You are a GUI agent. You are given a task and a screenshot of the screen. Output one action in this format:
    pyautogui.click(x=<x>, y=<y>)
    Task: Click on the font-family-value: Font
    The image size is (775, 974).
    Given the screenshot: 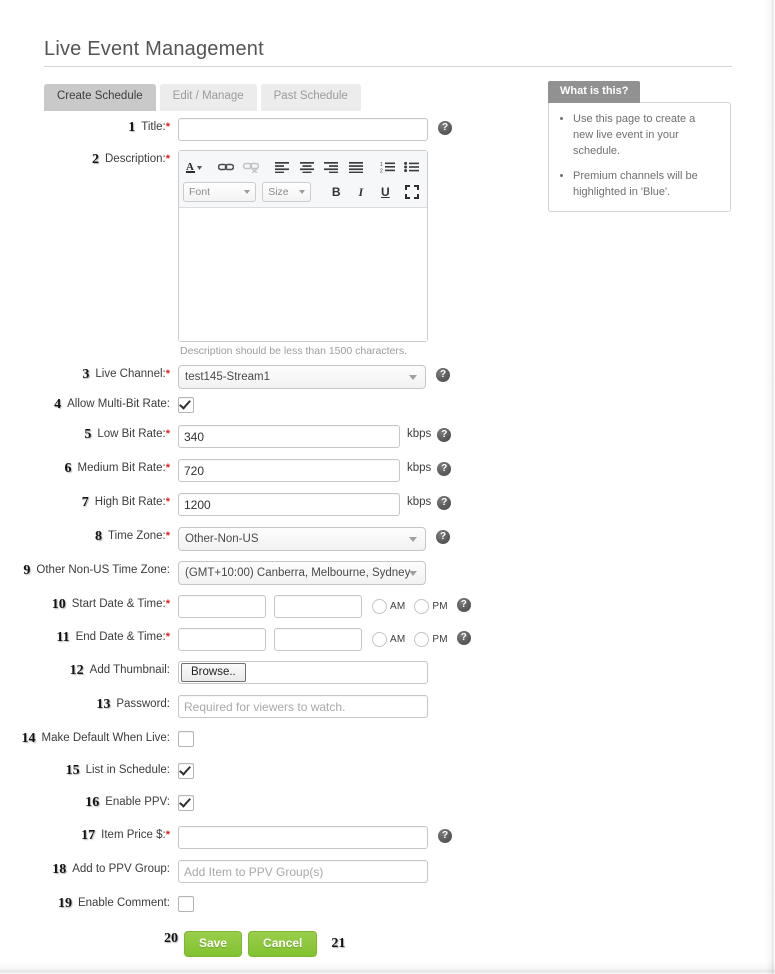 What is the action you would take?
    pyautogui.click(x=200, y=192)
    